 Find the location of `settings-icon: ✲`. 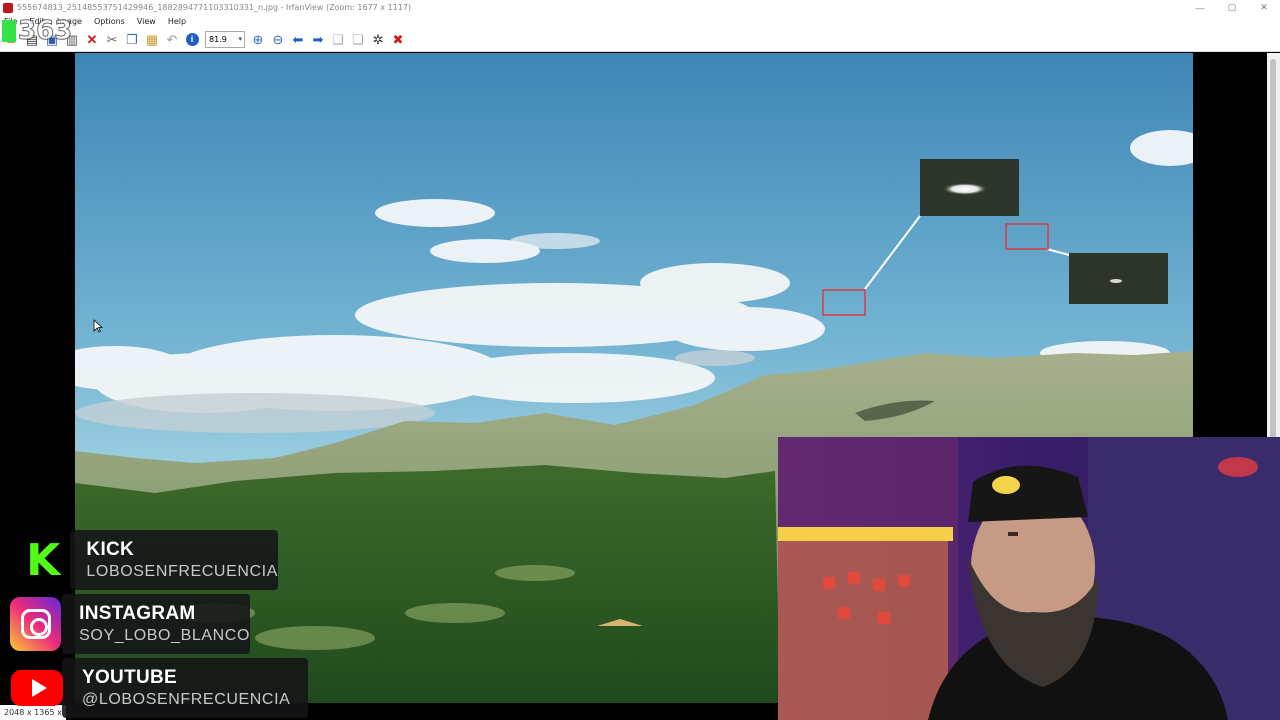

settings-icon: ✲ is located at coordinates (378, 40).